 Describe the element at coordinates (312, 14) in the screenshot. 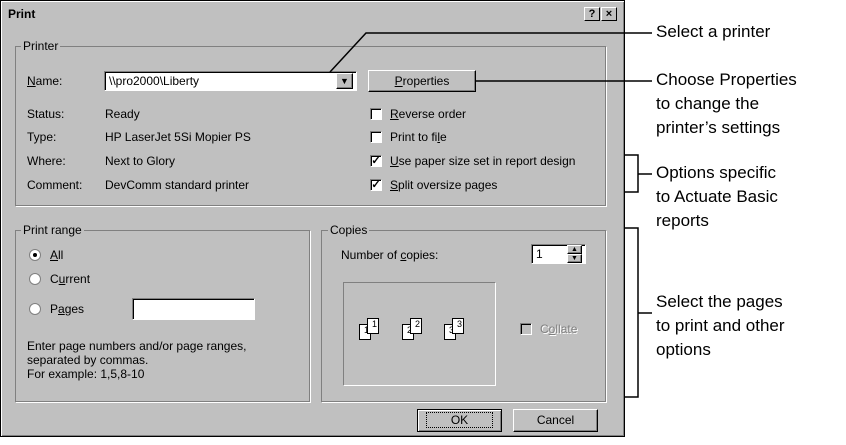

I see `title-bar: Print ? ×` at that location.